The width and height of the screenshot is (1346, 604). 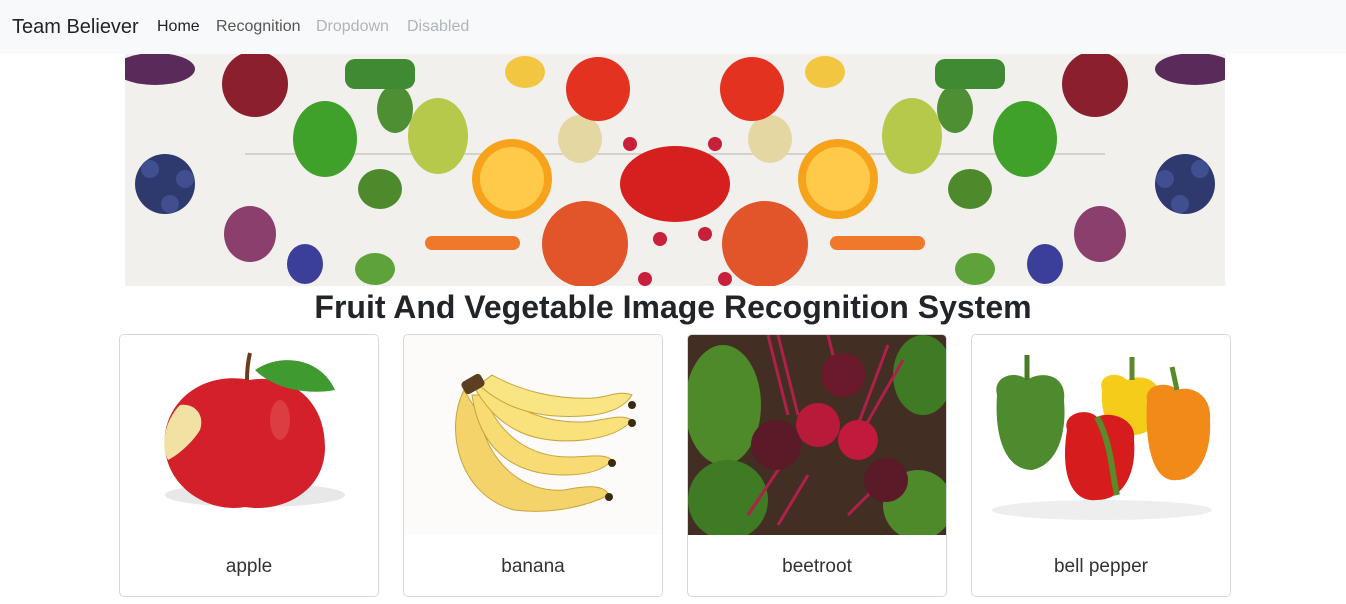 What do you see at coordinates (533, 566) in the screenshot?
I see `card-label: banana` at bounding box center [533, 566].